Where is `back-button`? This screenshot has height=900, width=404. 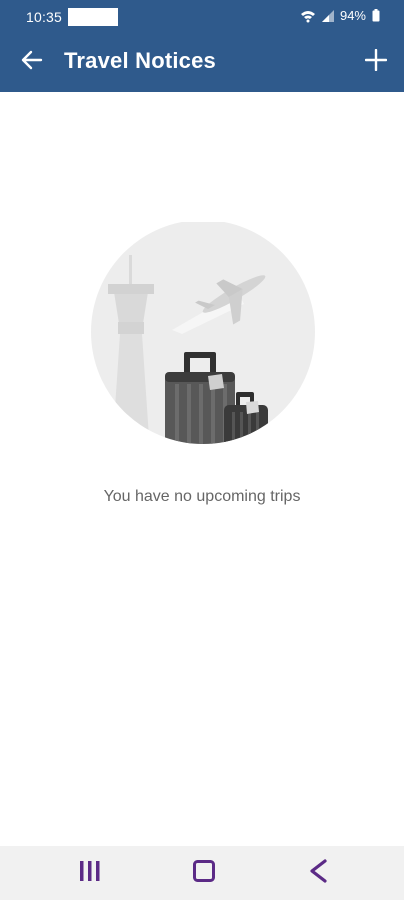 back-button is located at coordinates (32, 62).